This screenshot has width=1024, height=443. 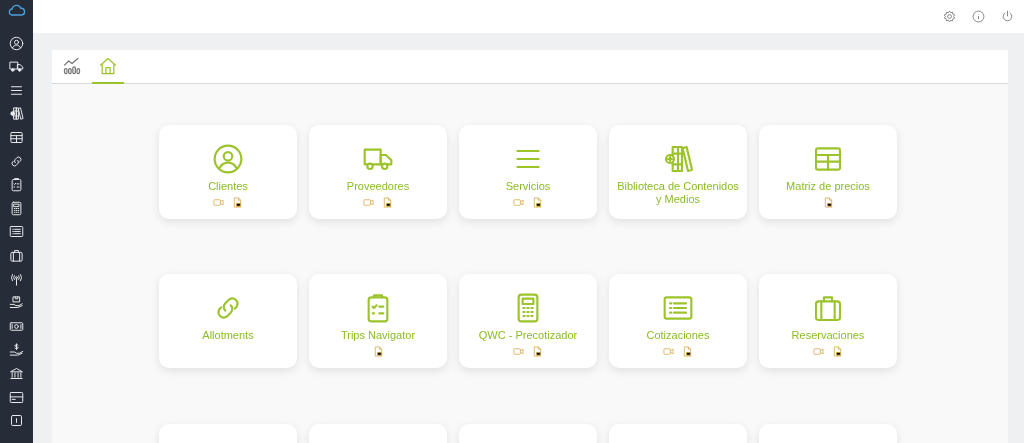 I want to click on module-card: QWC - Precotizador, so click(x=528, y=321).